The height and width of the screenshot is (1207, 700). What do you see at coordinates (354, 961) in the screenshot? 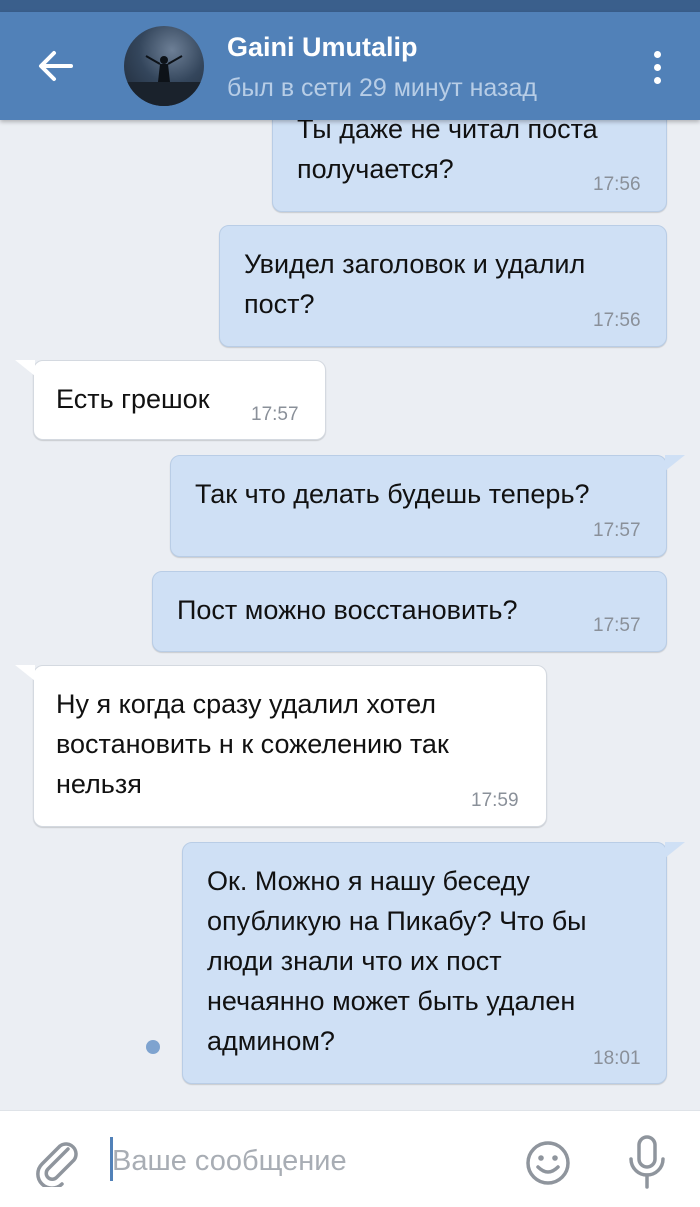
I see `message-text-line: люди знали что их пост` at bounding box center [354, 961].